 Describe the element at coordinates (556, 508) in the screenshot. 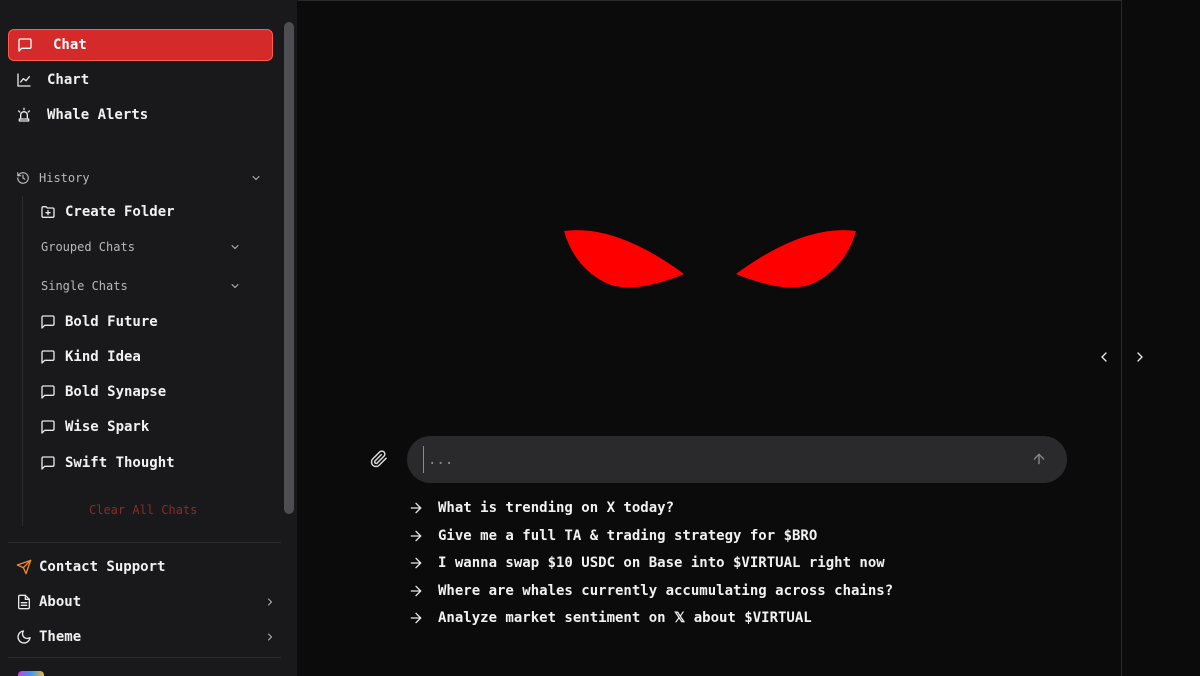

I see `suggestion-text: What is trending on X today?` at that location.